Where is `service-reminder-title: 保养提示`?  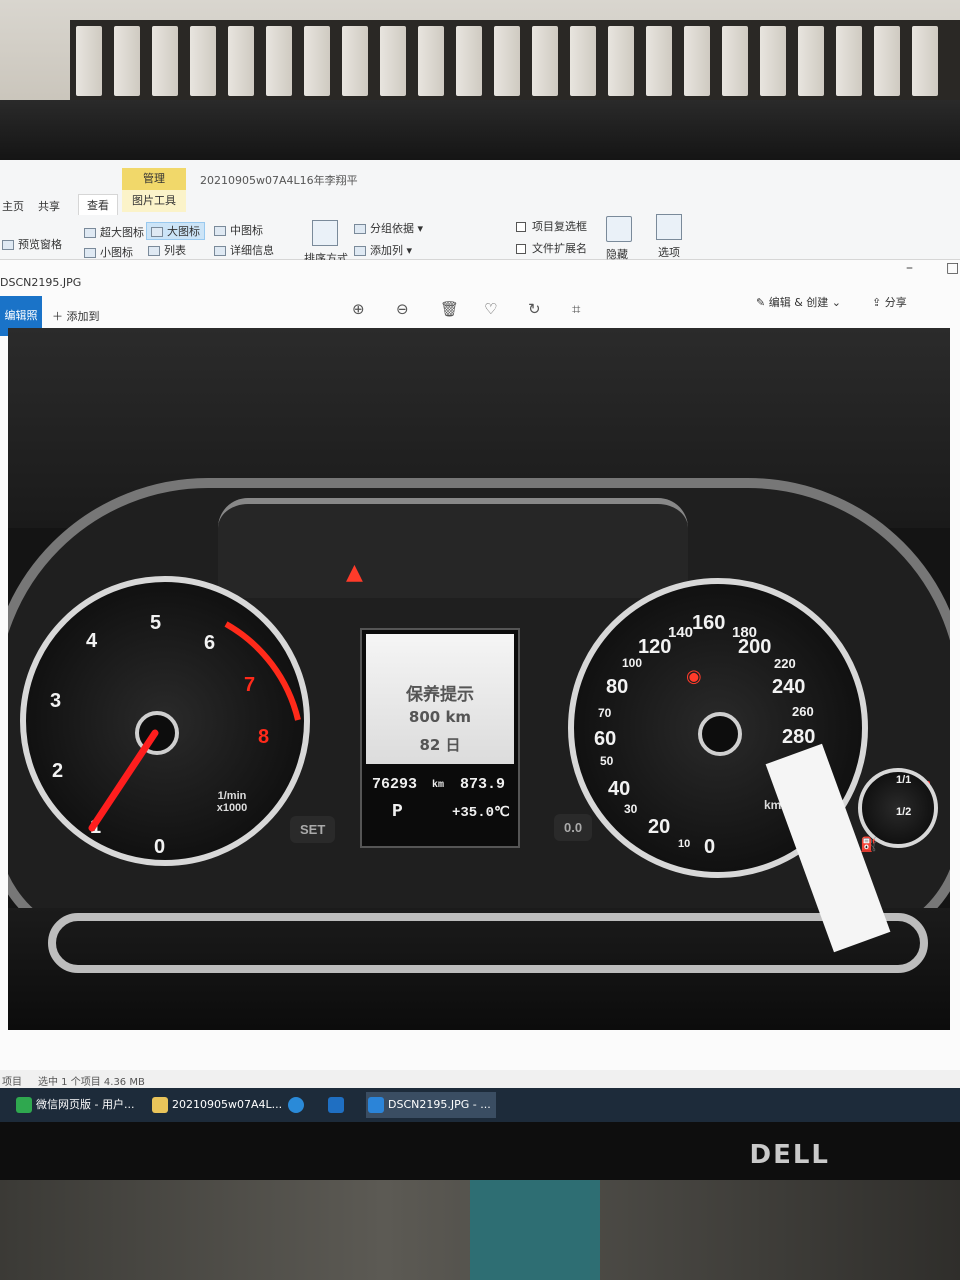 service-reminder-title: 保养提示 is located at coordinates (440, 695).